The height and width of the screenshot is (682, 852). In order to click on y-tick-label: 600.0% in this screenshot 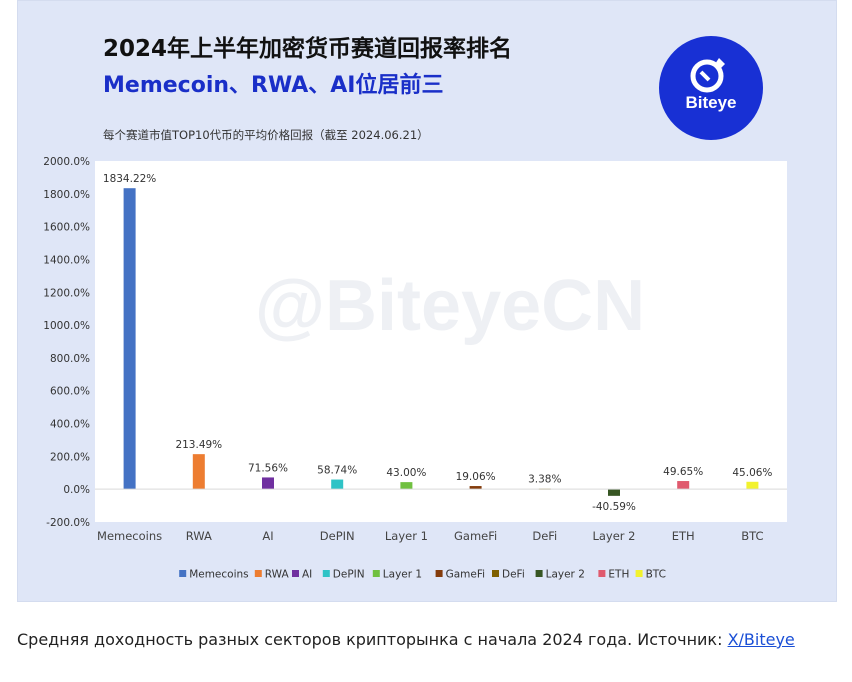, I will do `click(70, 392)`.